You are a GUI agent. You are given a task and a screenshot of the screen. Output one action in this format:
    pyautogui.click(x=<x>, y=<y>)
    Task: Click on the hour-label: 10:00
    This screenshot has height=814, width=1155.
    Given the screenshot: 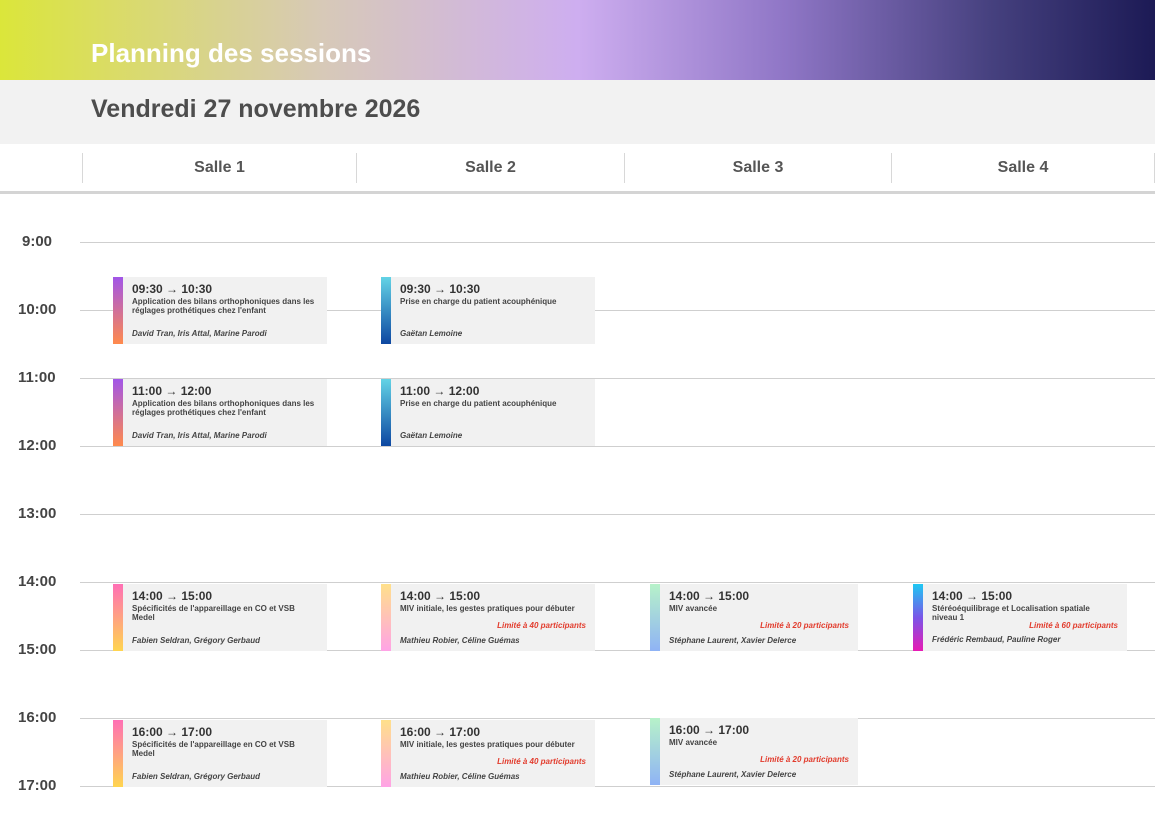 What is the action you would take?
    pyautogui.click(x=37, y=309)
    